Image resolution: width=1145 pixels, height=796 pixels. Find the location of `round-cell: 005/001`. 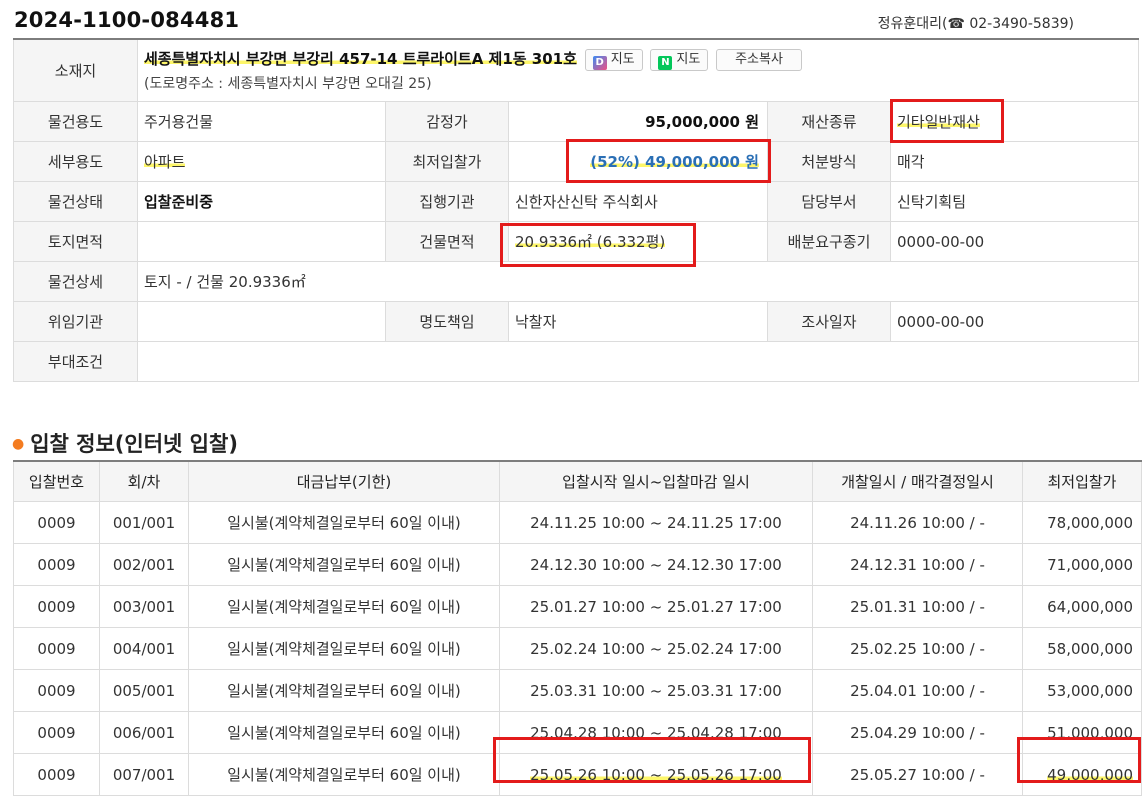

round-cell: 005/001 is located at coordinates (144, 690).